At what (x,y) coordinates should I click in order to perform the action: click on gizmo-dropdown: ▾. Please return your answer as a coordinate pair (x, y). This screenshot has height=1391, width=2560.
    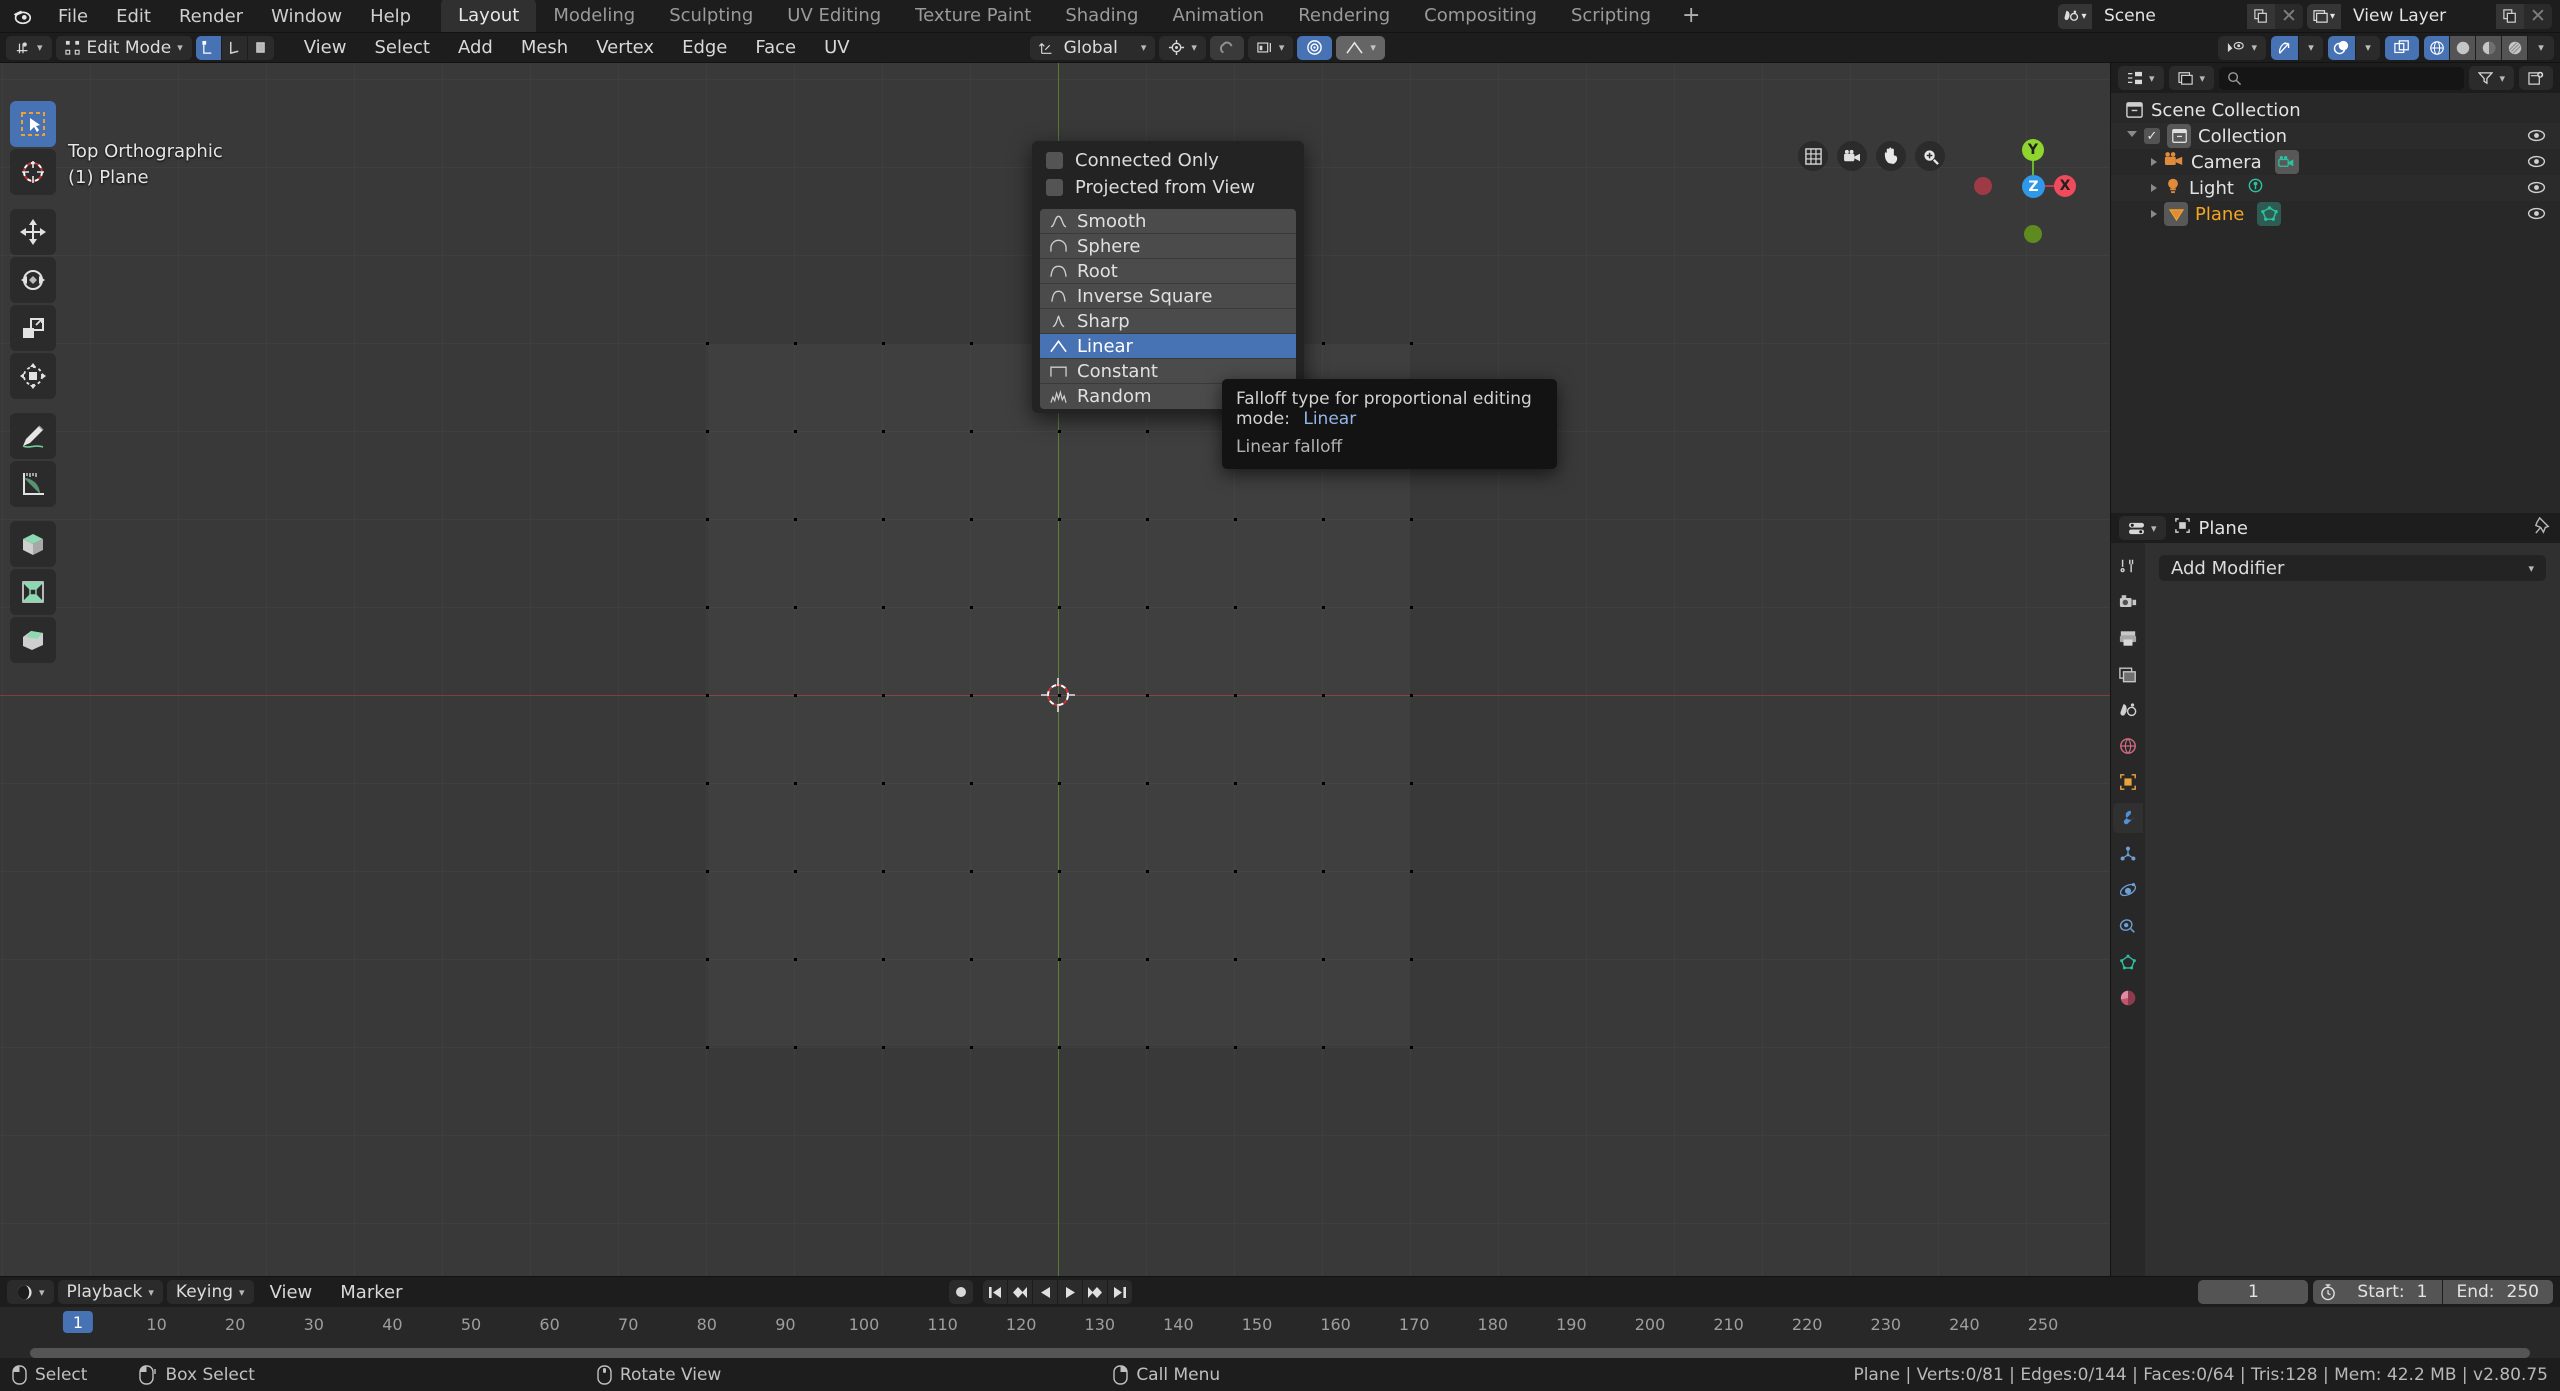
    Looking at the image, I should click on (2311, 47).